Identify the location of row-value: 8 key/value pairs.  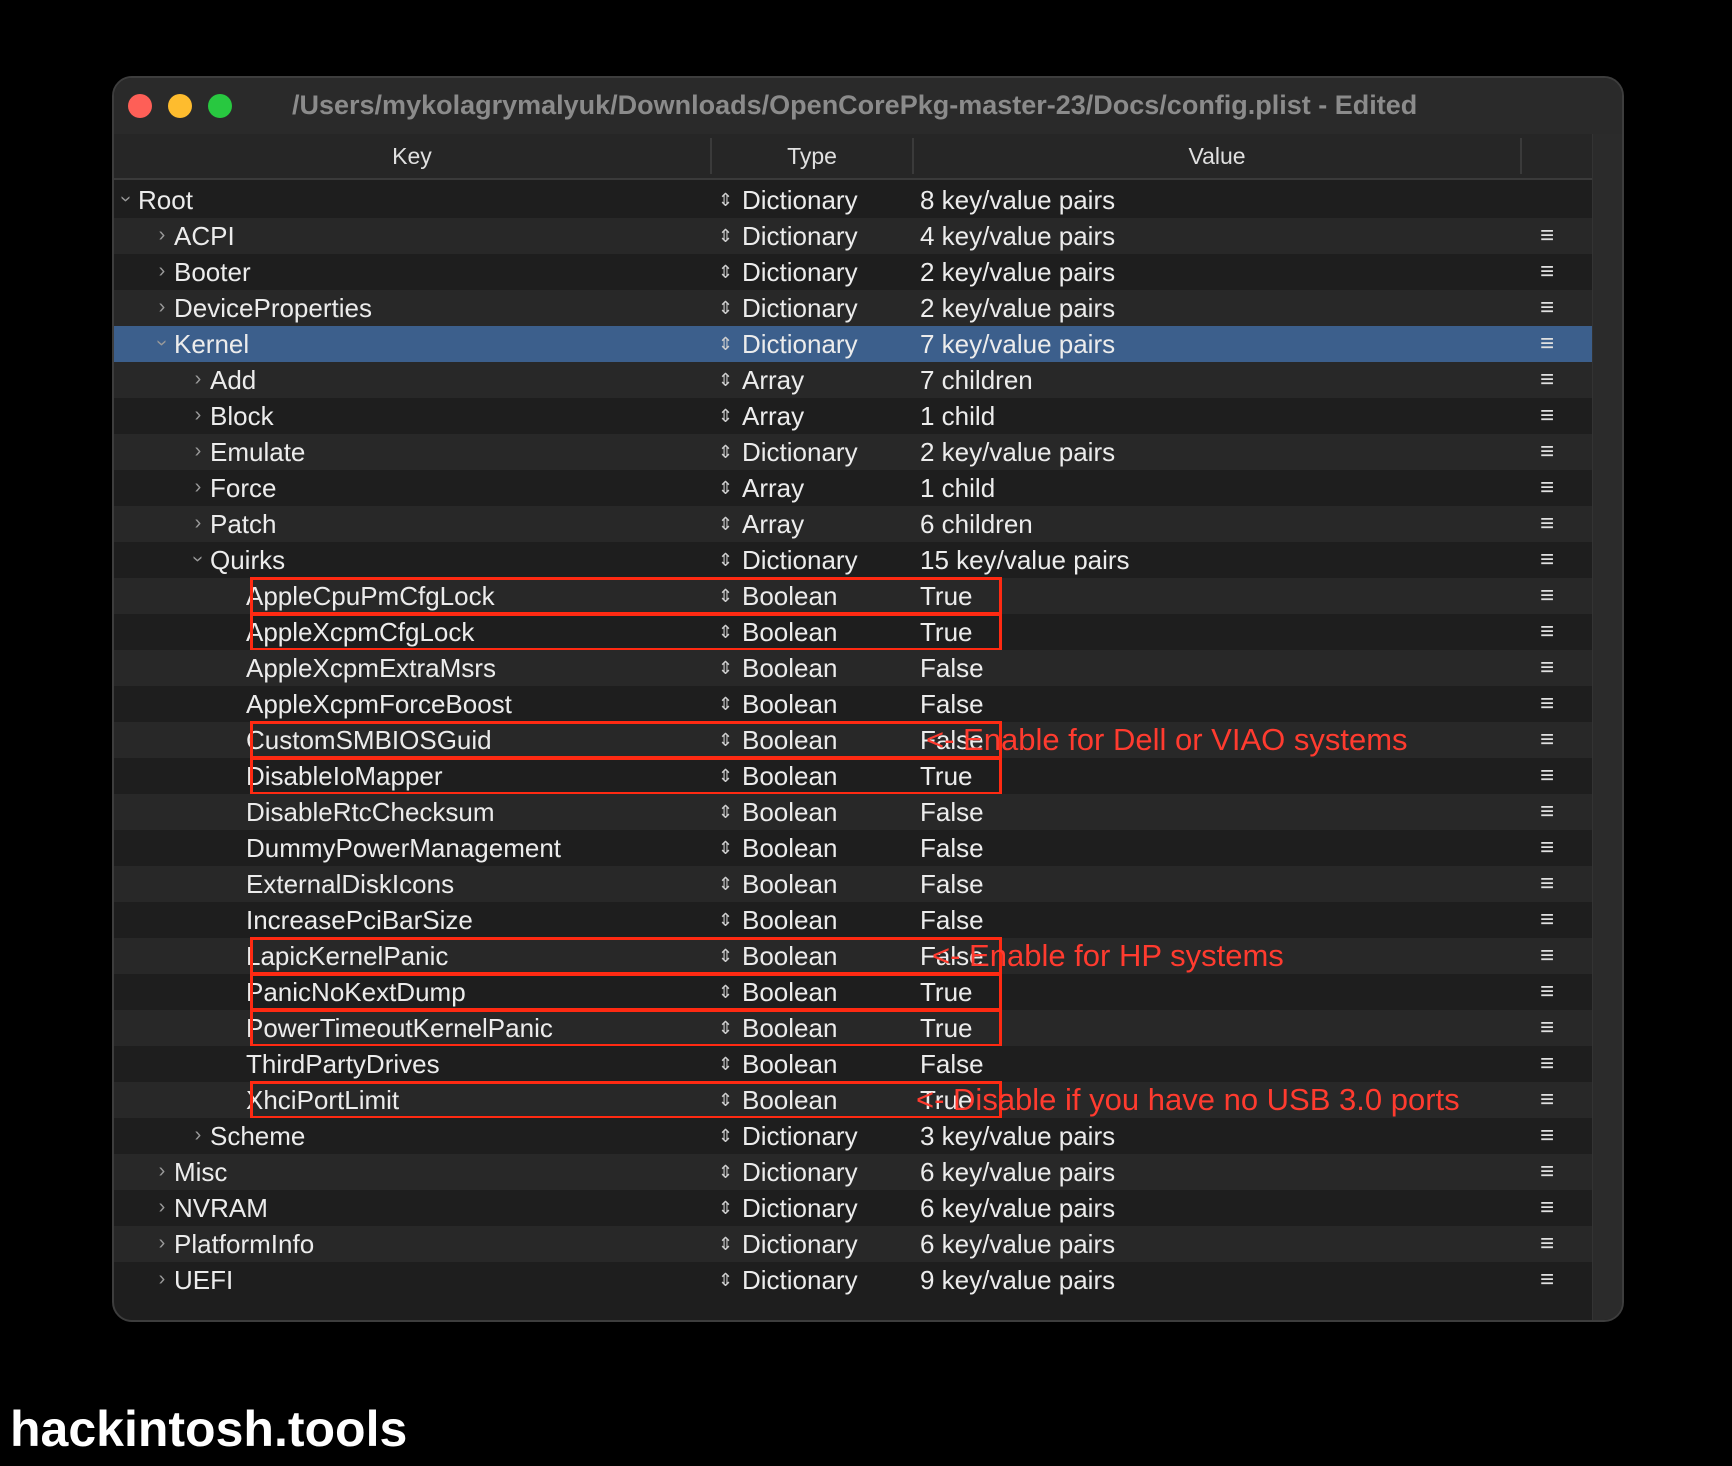
(1017, 200).